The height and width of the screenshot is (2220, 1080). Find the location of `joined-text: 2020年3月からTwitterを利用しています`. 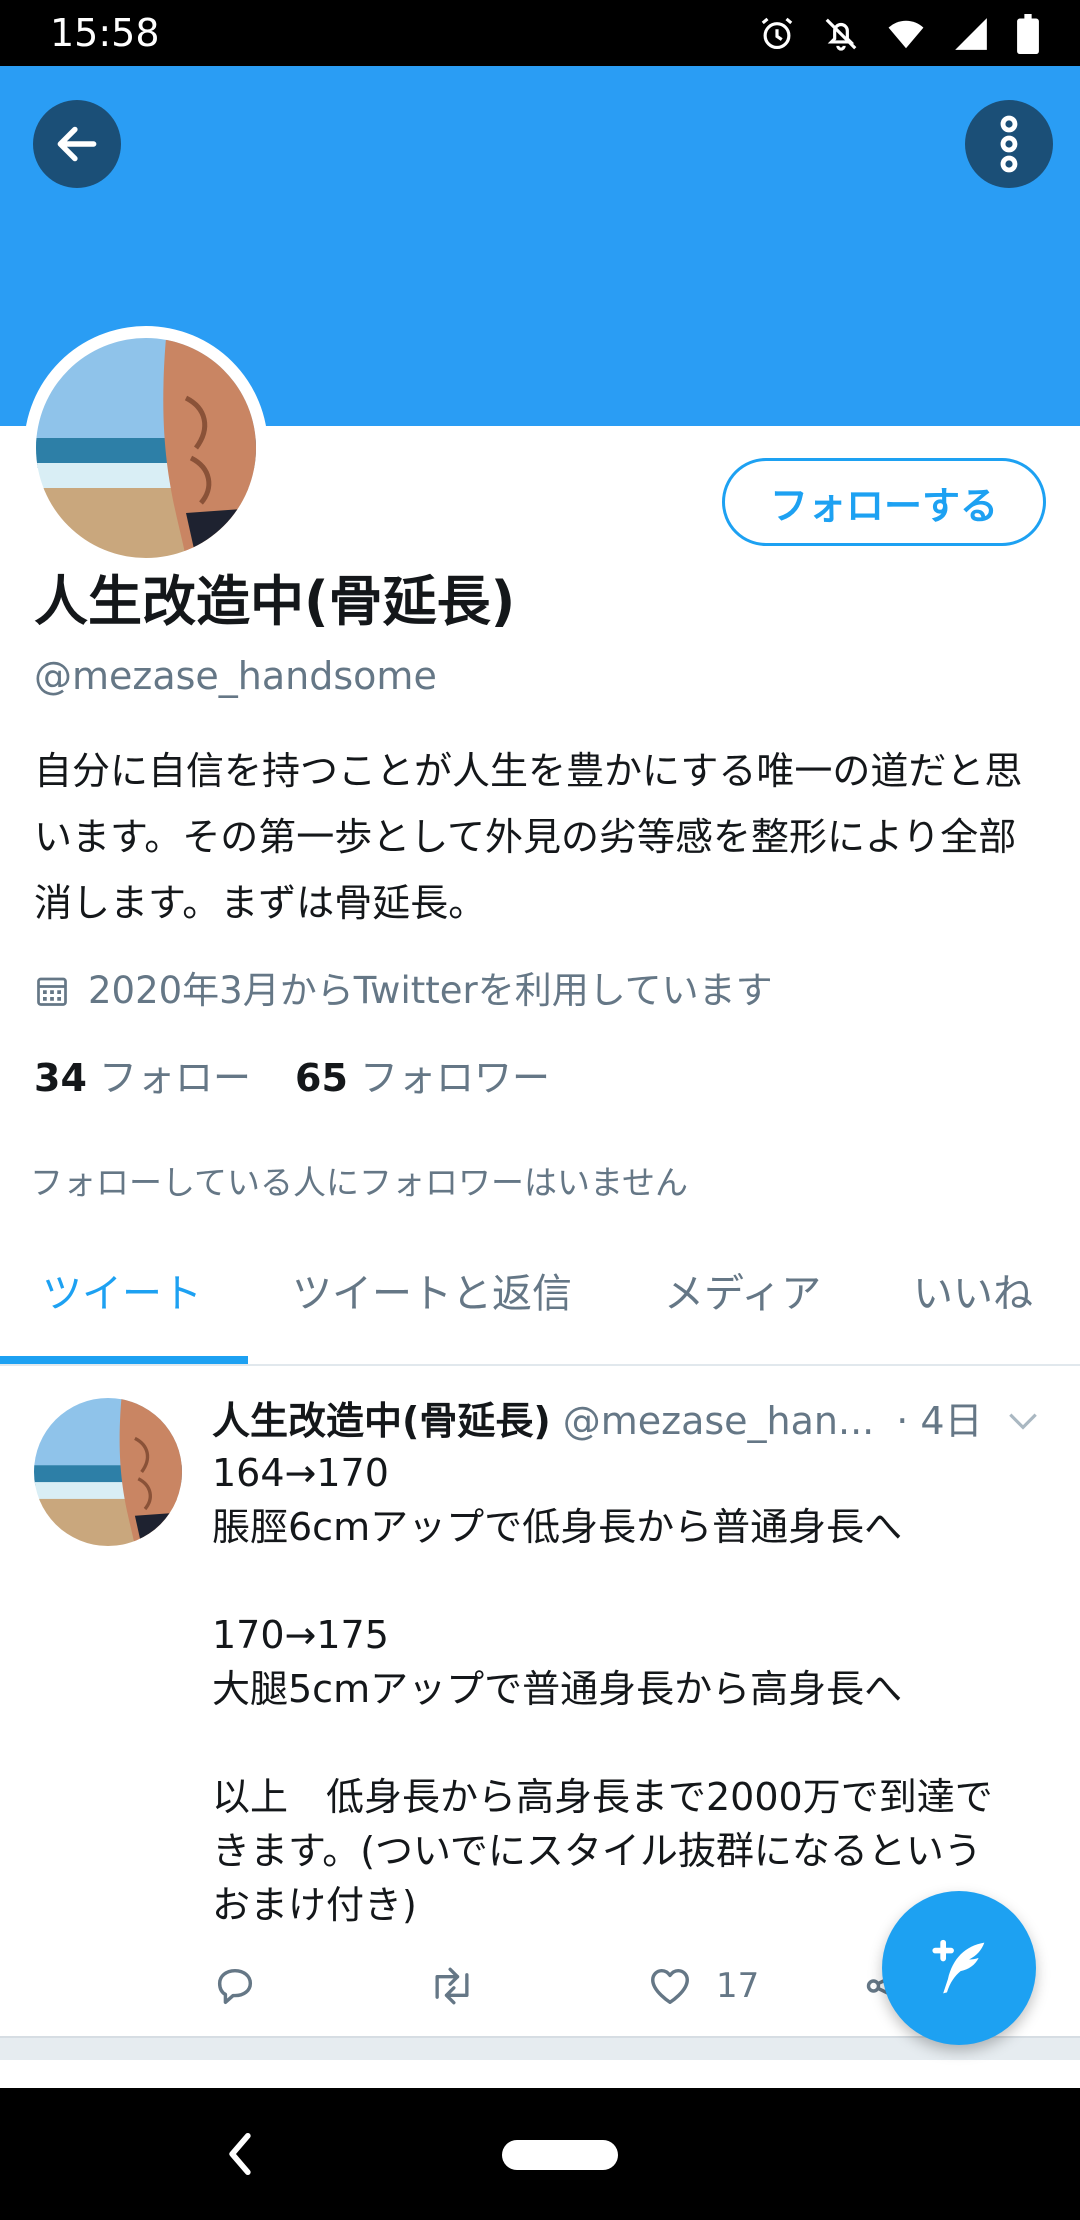

joined-text: 2020年3月からTwitterを利用しています is located at coordinates (430, 990).